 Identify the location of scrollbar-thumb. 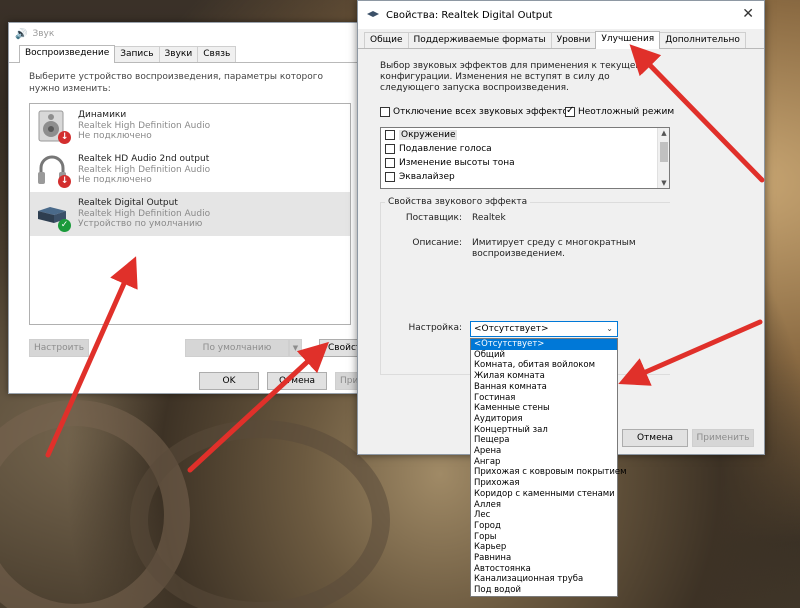
(664, 152).